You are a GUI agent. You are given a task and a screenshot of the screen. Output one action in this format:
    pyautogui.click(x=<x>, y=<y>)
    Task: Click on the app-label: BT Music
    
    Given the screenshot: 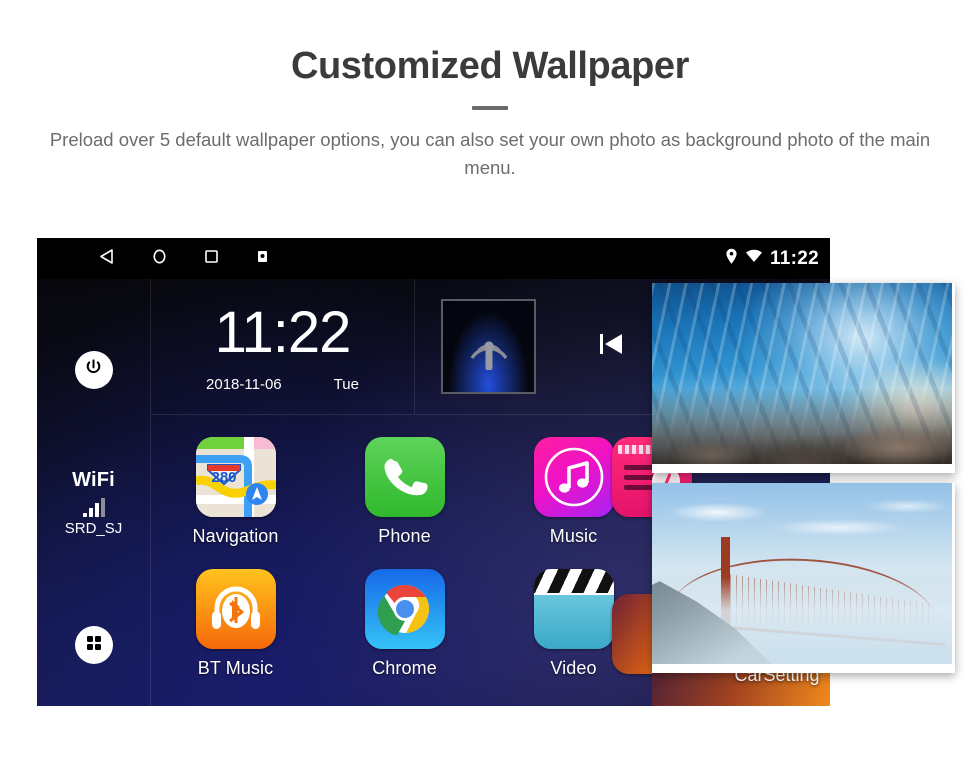 What is the action you would take?
    pyautogui.click(x=235, y=668)
    